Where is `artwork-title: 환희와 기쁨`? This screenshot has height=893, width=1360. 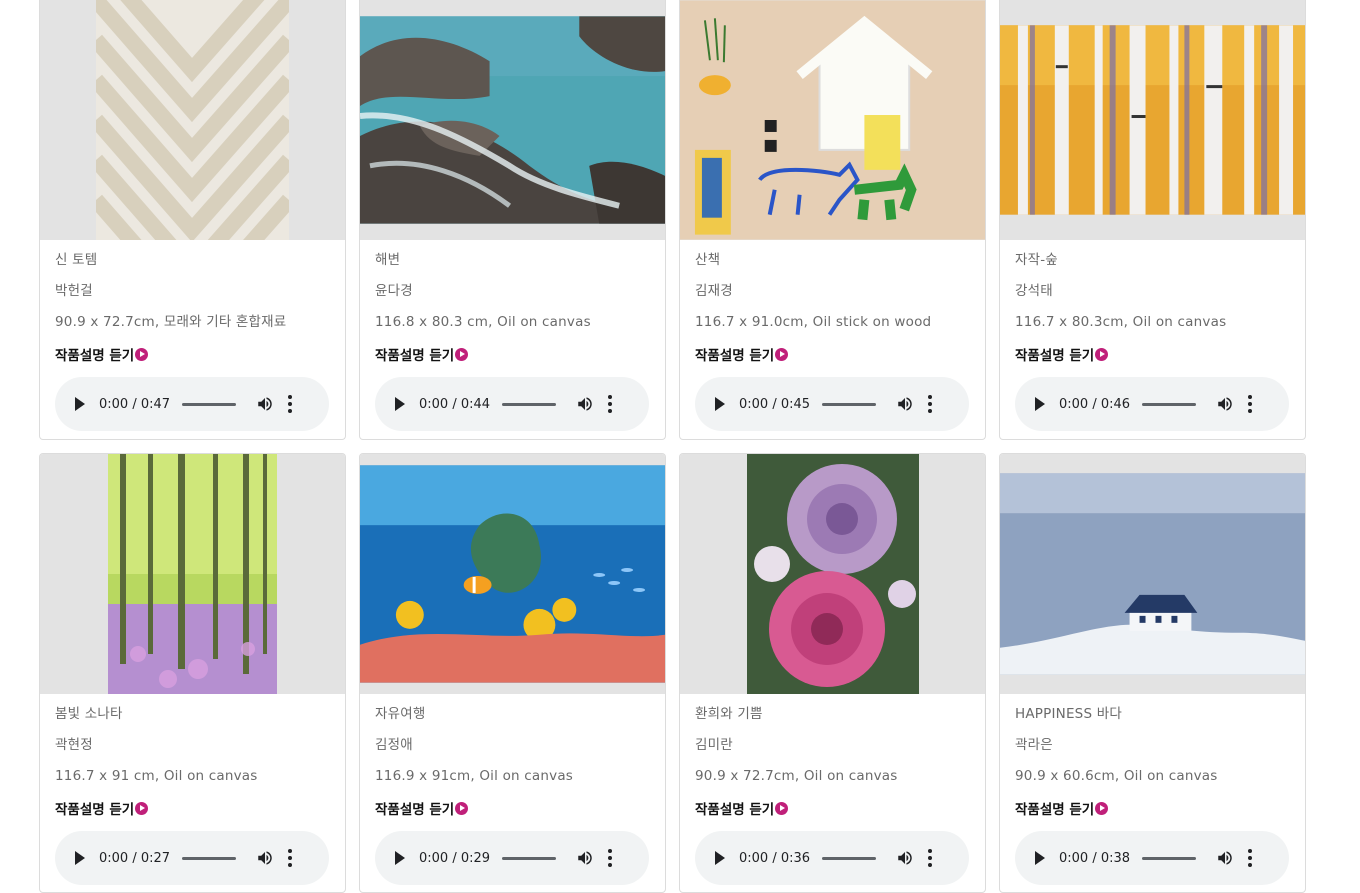 artwork-title: 환희와 기쁨 is located at coordinates (729, 714).